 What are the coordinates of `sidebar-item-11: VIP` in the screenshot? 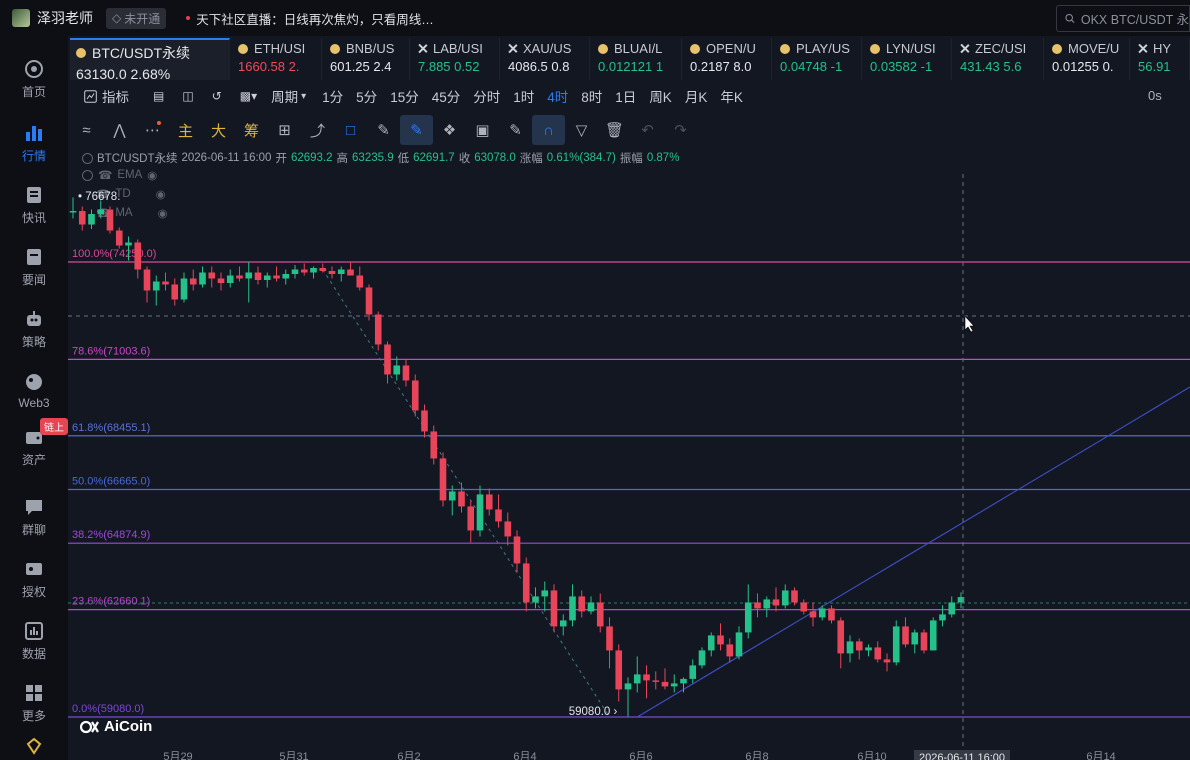 It's located at (34, 748).